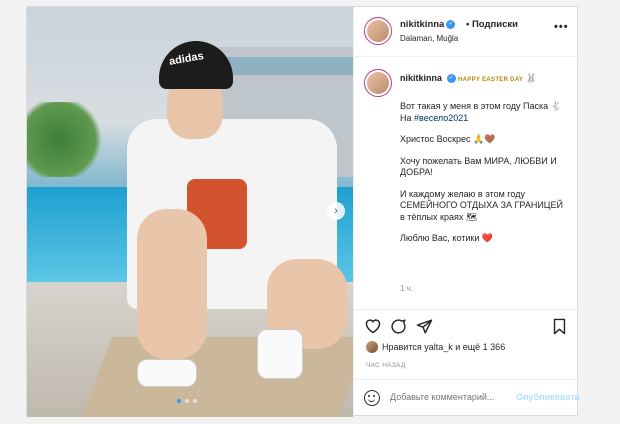 The height and width of the screenshot is (424, 620). I want to click on caption-header: nikitkinna ✓ HAPPY EASTER DAY 🐰, so click(468, 78).